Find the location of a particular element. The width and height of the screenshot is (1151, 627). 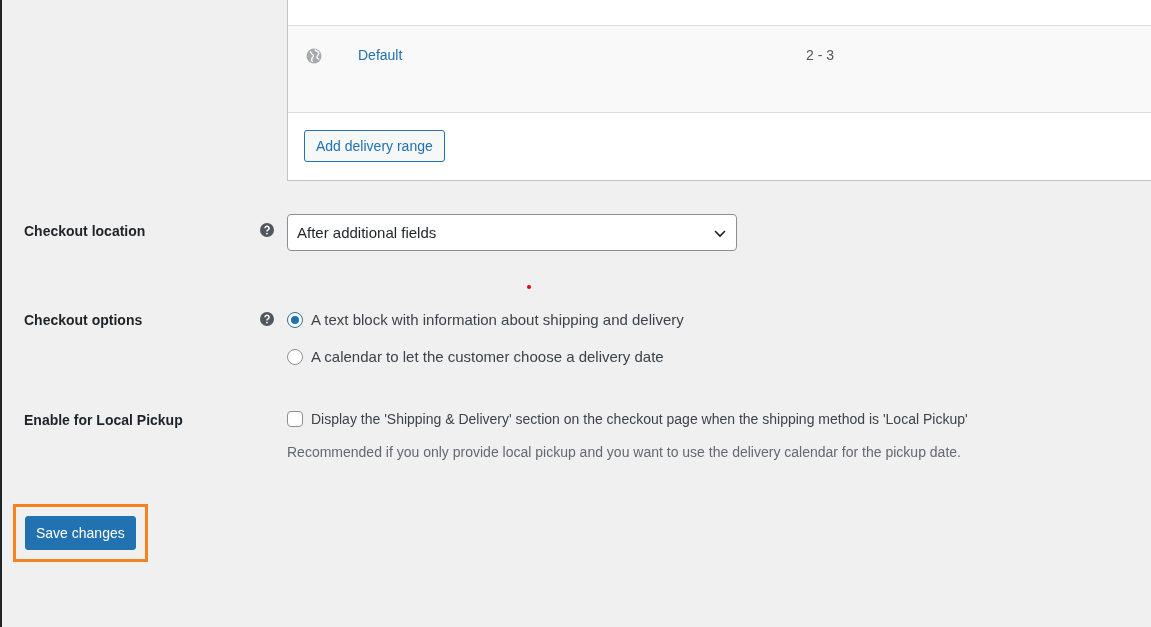

range-name-link: Default is located at coordinates (582, 55).